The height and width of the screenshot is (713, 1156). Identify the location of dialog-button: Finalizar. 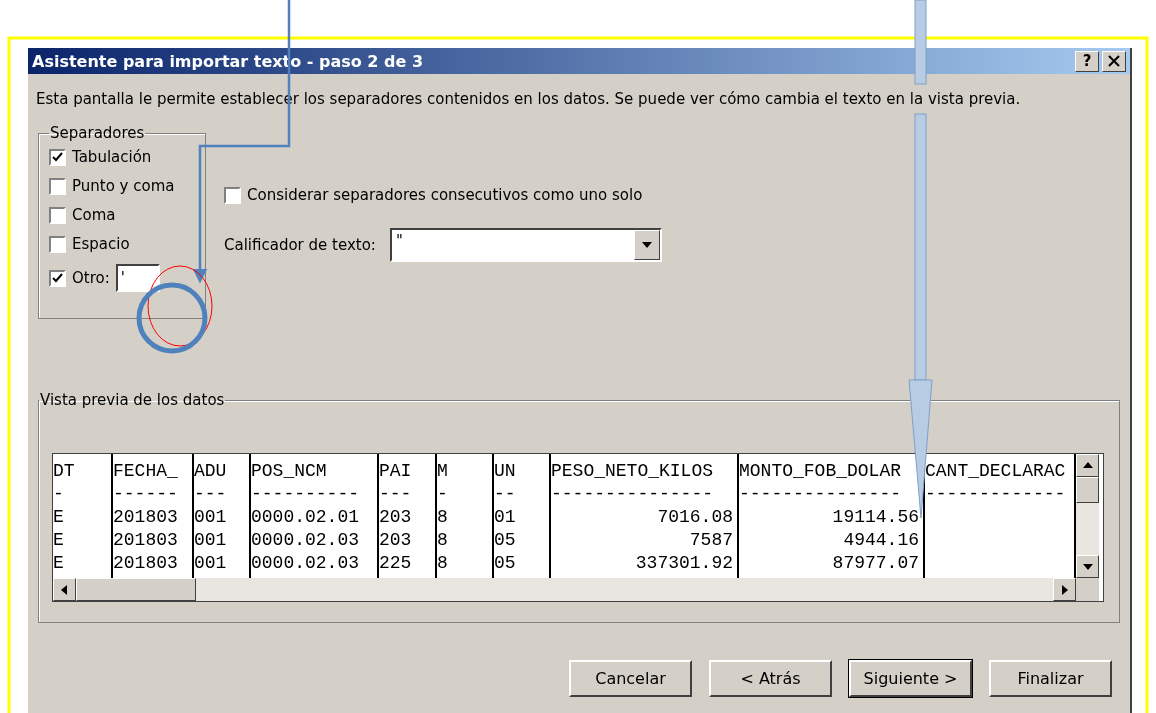
(1050, 678).